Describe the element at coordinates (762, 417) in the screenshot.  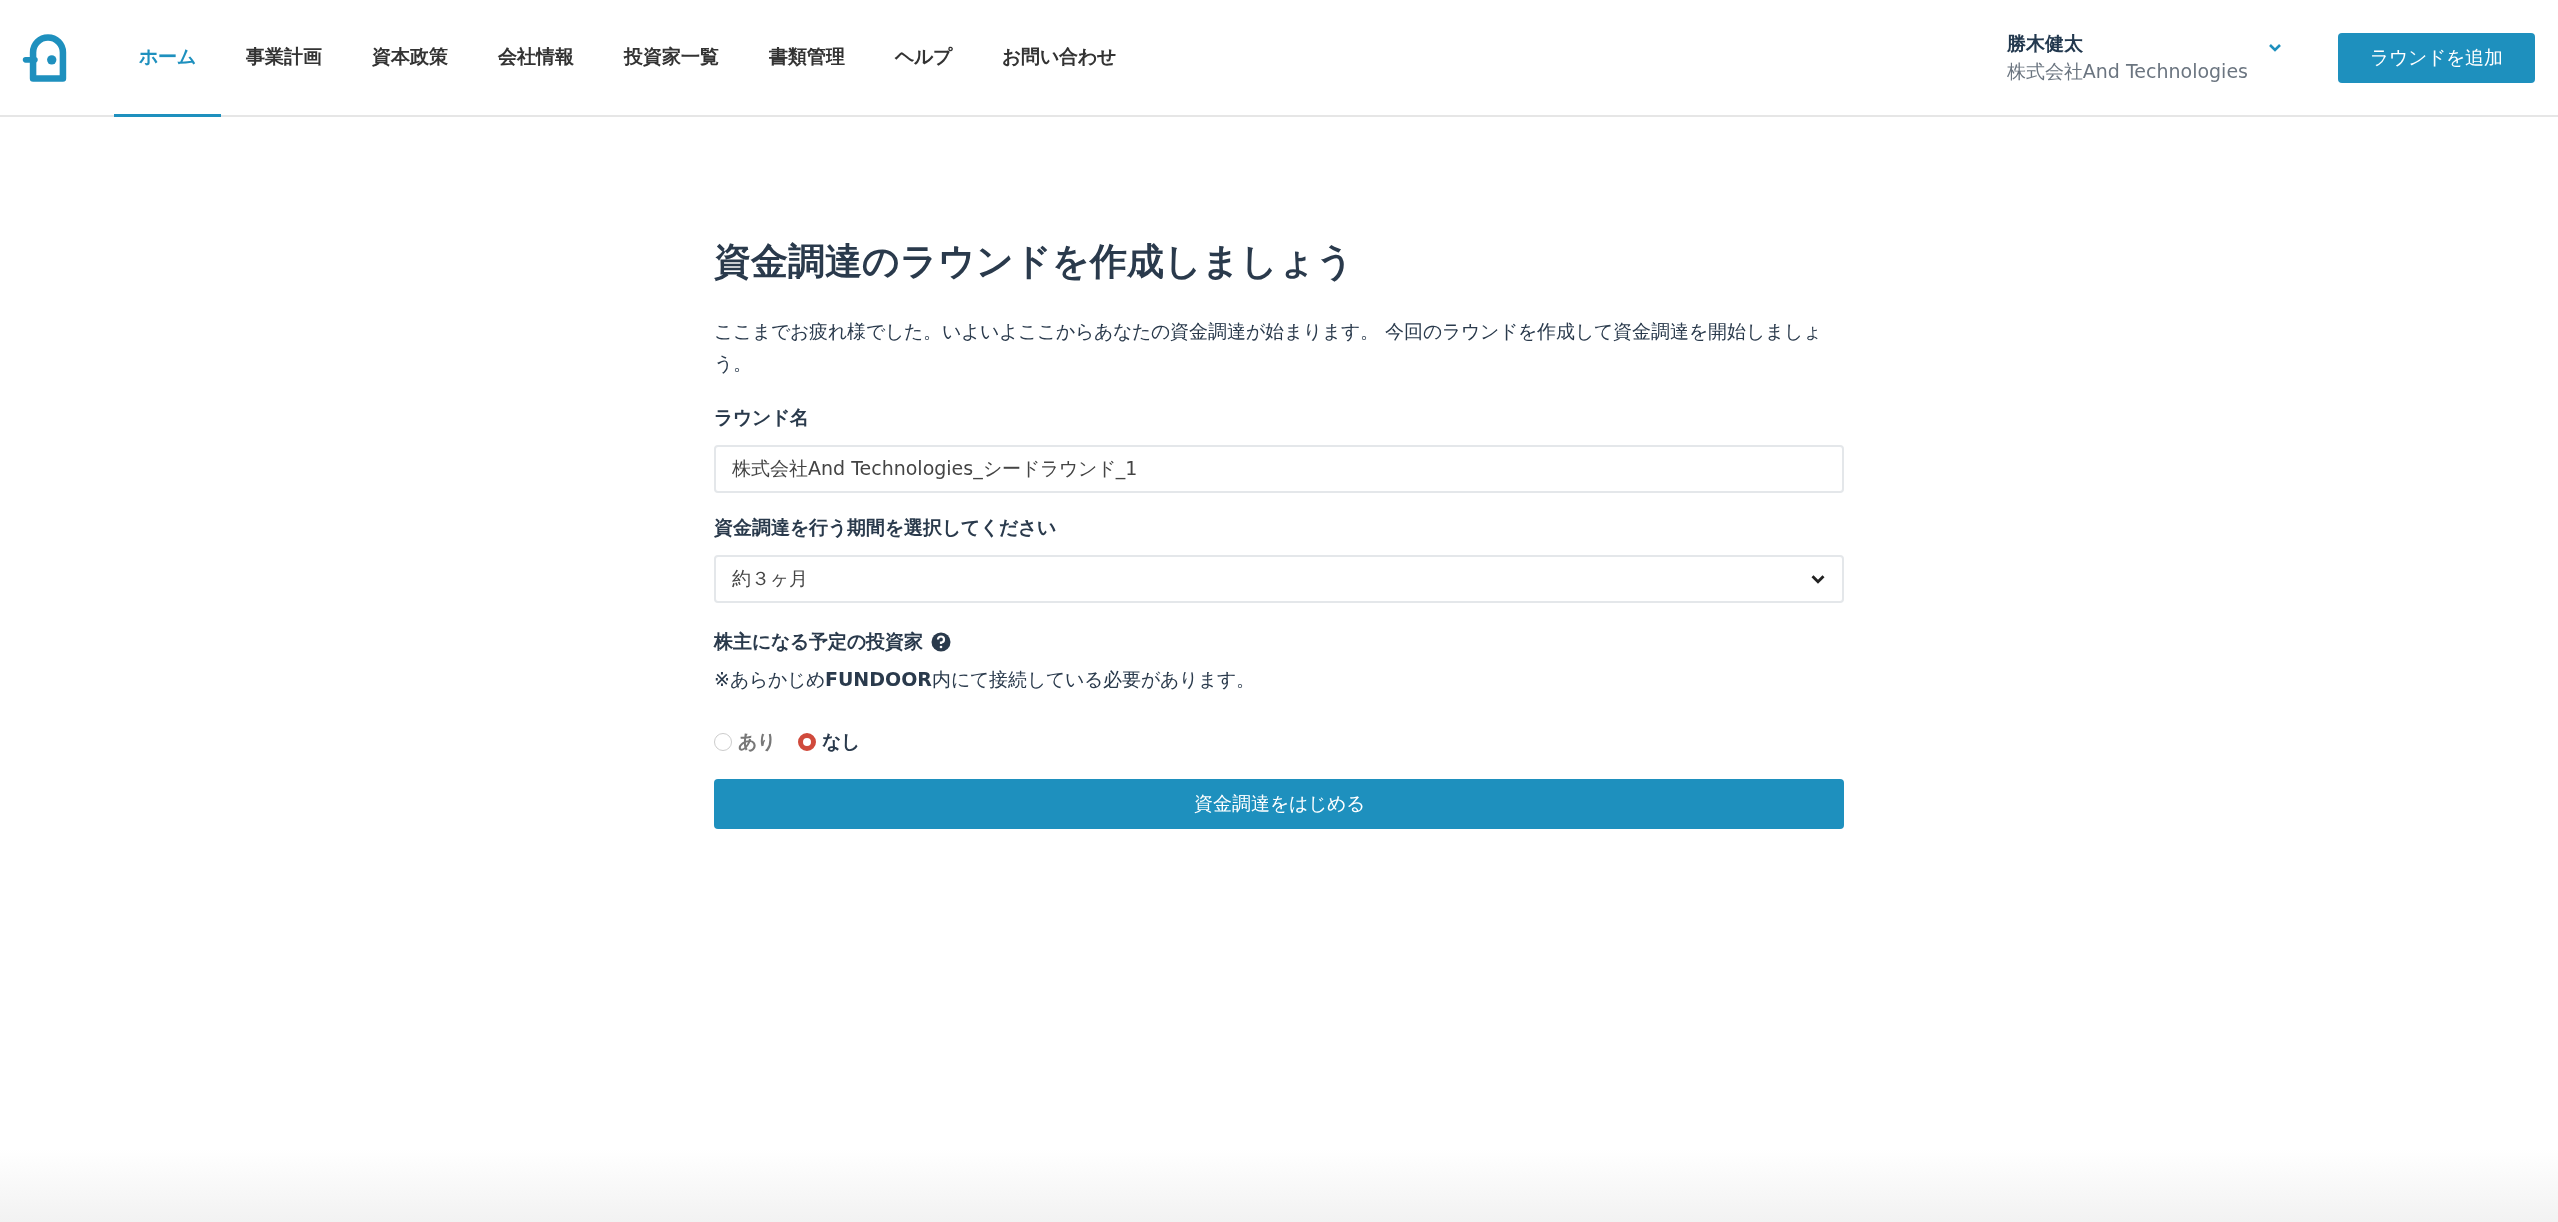
I see `field-label: ラウンド名` at that location.